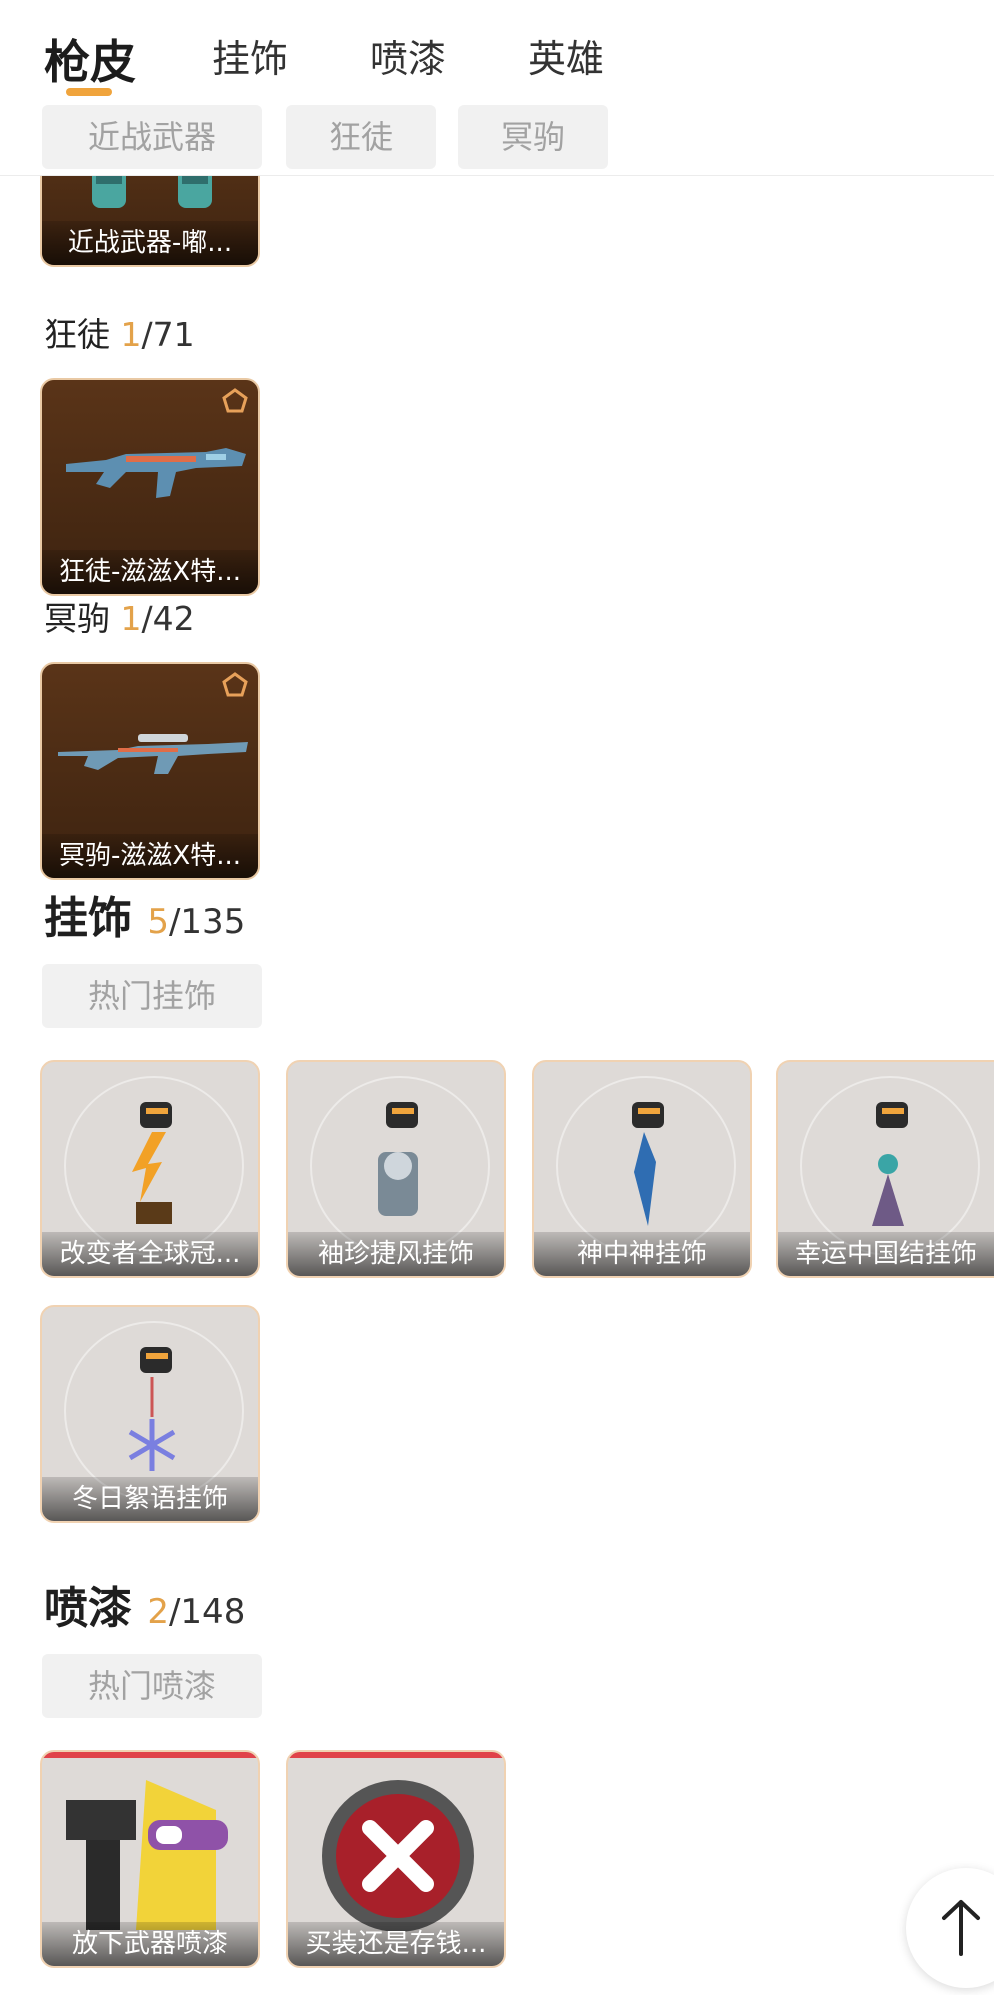 The width and height of the screenshot is (994, 1995). What do you see at coordinates (408, 55) in the screenshot?
I see `tab-sprays: 喷漆` at bounding box center [408, 55].